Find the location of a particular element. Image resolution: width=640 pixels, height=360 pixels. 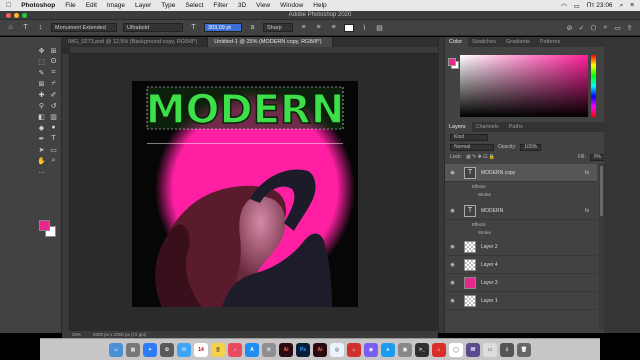

layer-kind-filter: Kind is located at coordinates (469, 137).